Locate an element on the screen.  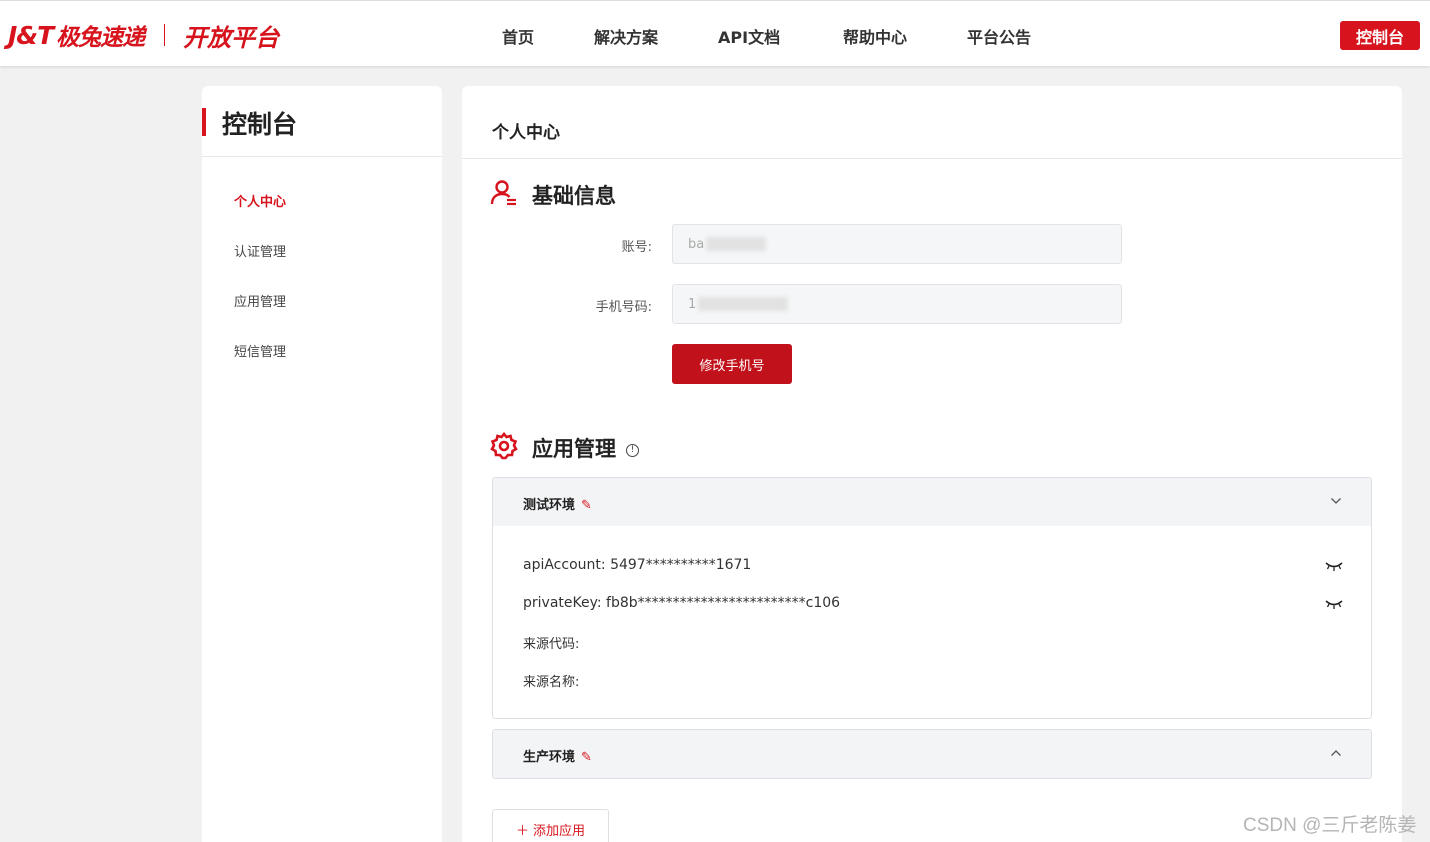
nav-announcements: 平台公告 is located at coordinates (999, 36).